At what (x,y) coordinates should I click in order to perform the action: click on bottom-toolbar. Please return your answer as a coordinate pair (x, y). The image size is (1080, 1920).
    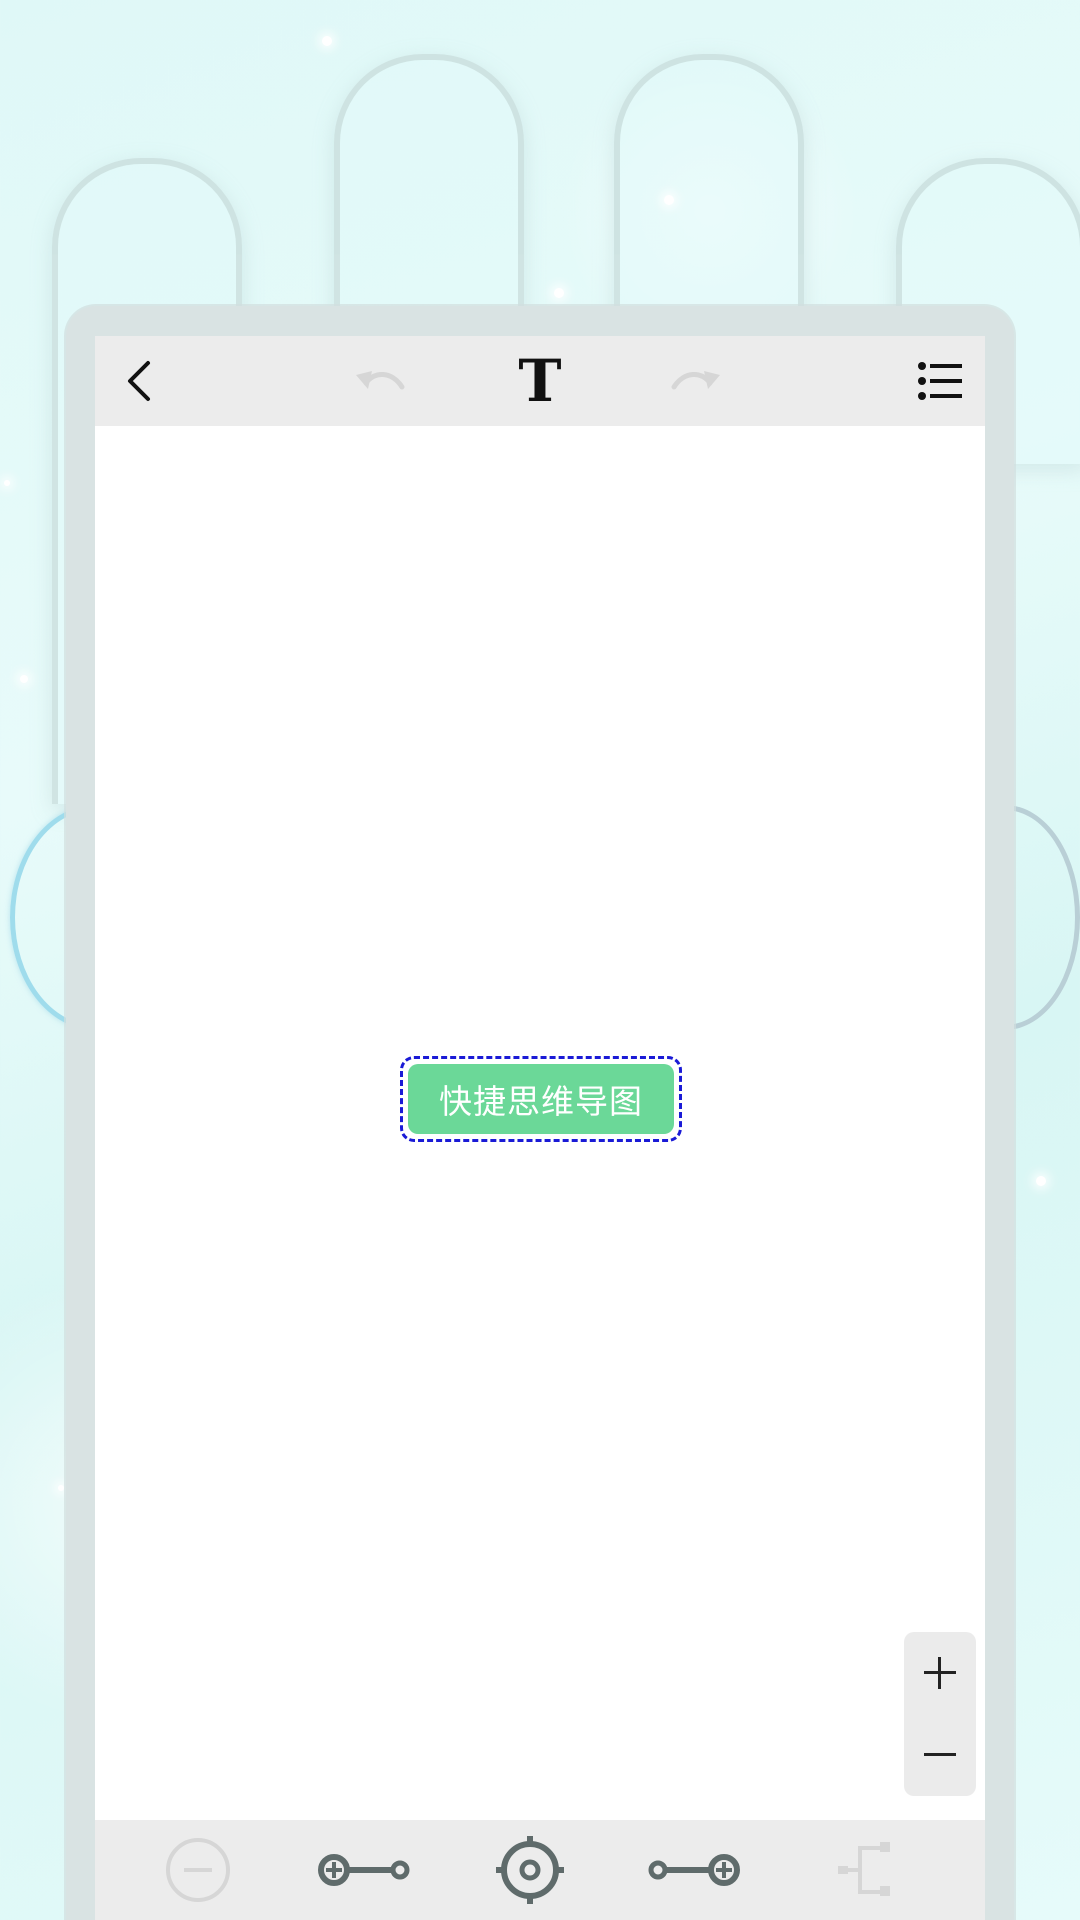
    Looking at the image, I should click on (540, 1870).